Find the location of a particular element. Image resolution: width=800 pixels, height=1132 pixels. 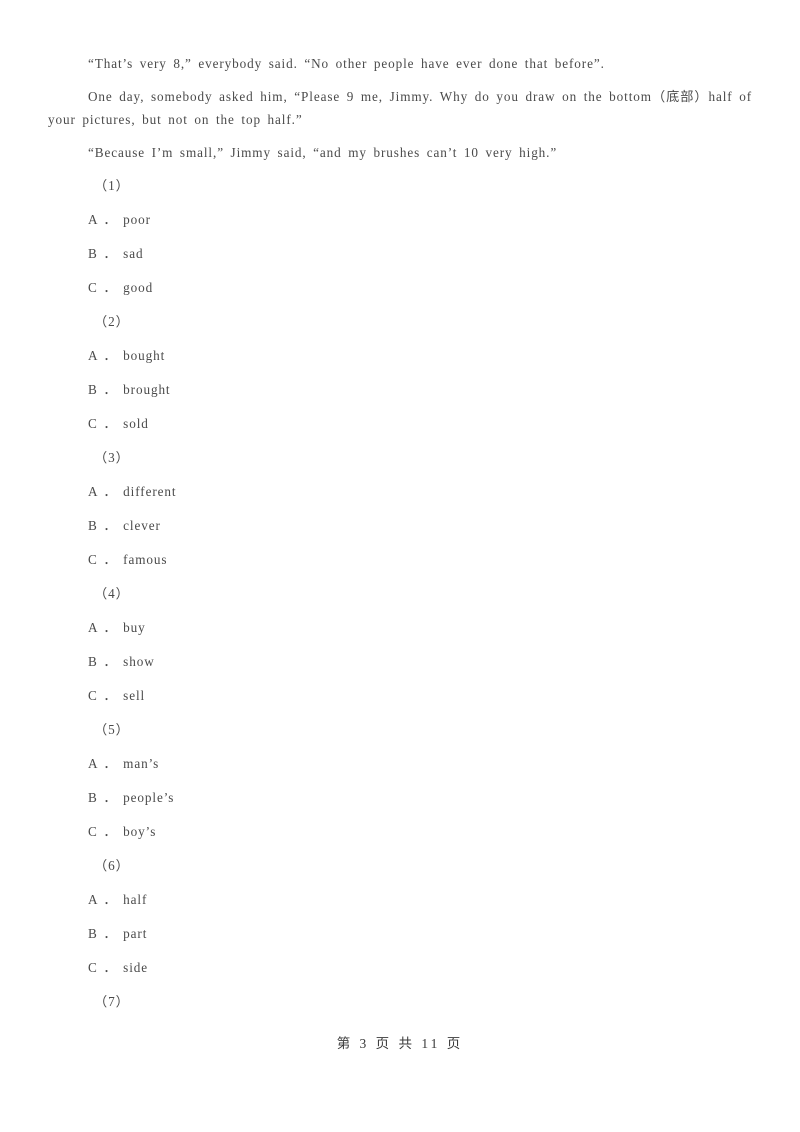

option-3-c: C ． famous is located at coordinates (400, 565).